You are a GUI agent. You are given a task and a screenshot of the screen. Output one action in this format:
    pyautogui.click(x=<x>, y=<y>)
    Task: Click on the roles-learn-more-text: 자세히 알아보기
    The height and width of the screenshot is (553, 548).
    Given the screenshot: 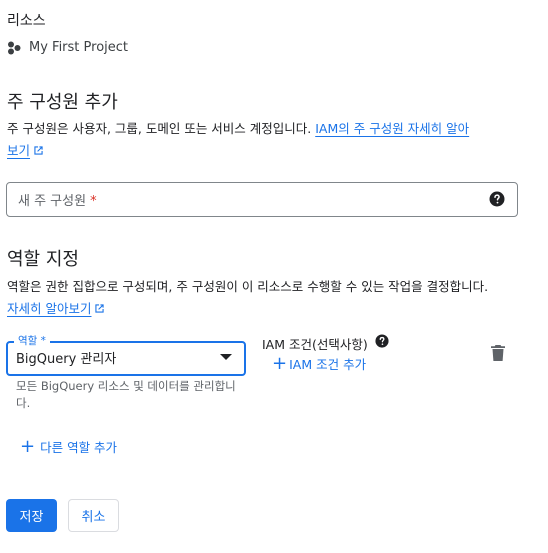 What is the action you would take?
    pyautogui.click(x=49, y=308)
    